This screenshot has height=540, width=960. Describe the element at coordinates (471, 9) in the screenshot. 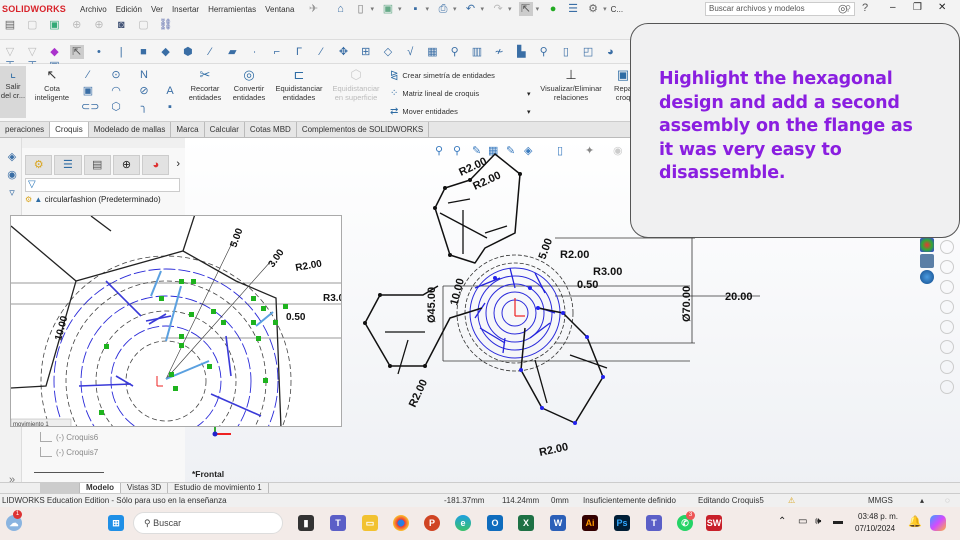

I see `undo-icon: ↶` at that location.